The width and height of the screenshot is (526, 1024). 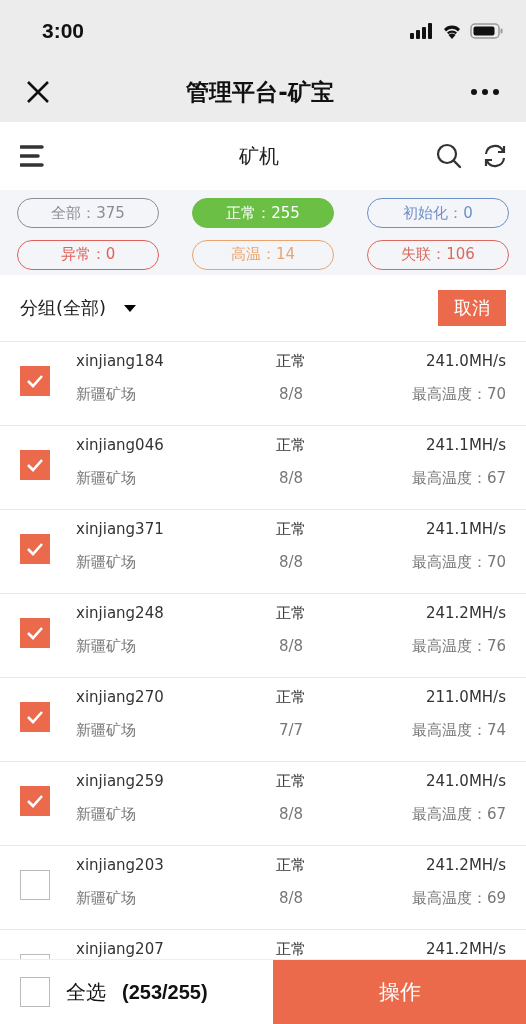 I want to click on cancel-button: 取消, so click(x=472, y=308).